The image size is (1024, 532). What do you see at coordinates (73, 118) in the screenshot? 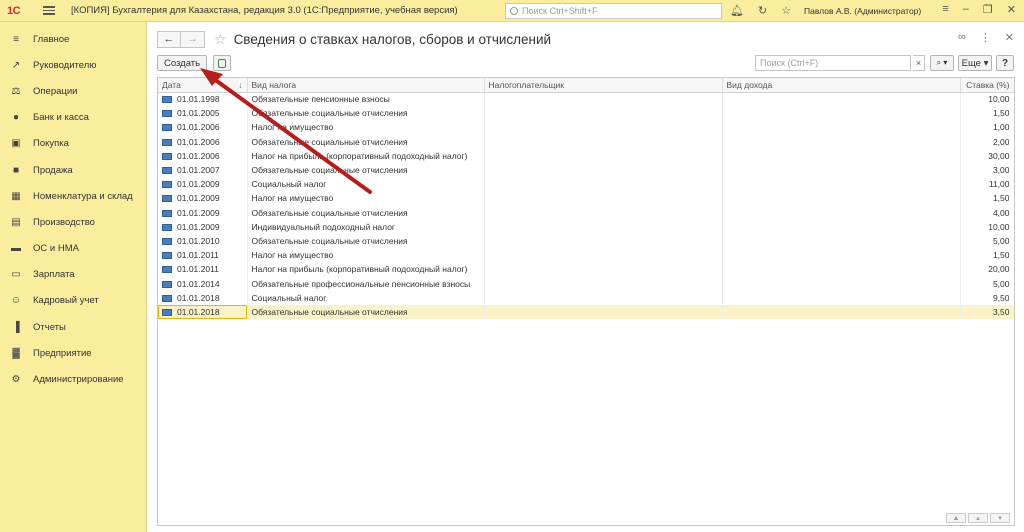
I see `sidebar-item-bank: ● Банк и касса` at bounding box center [73, 118].